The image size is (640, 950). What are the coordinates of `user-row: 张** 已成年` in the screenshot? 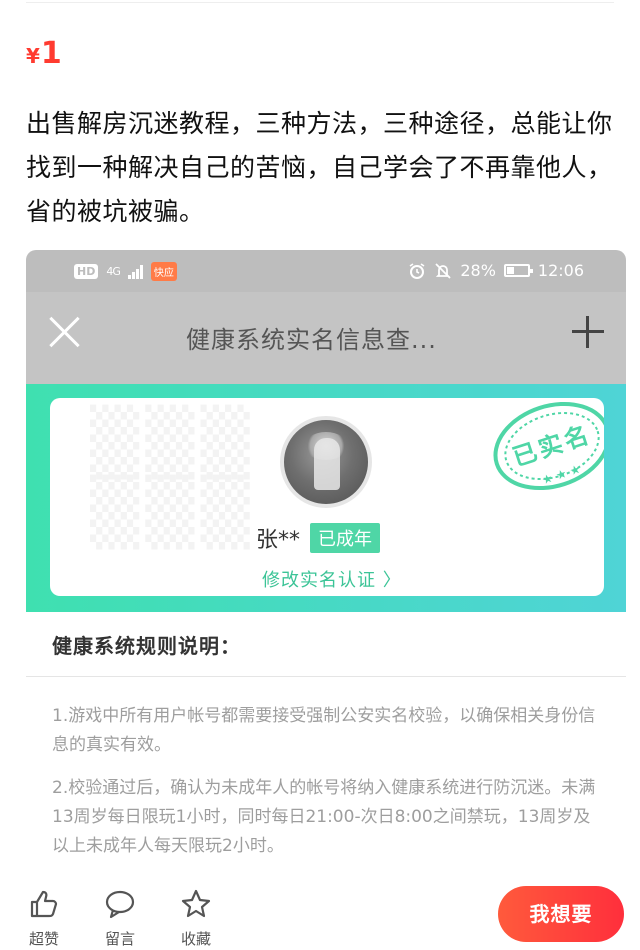 It's located at (318, 538).